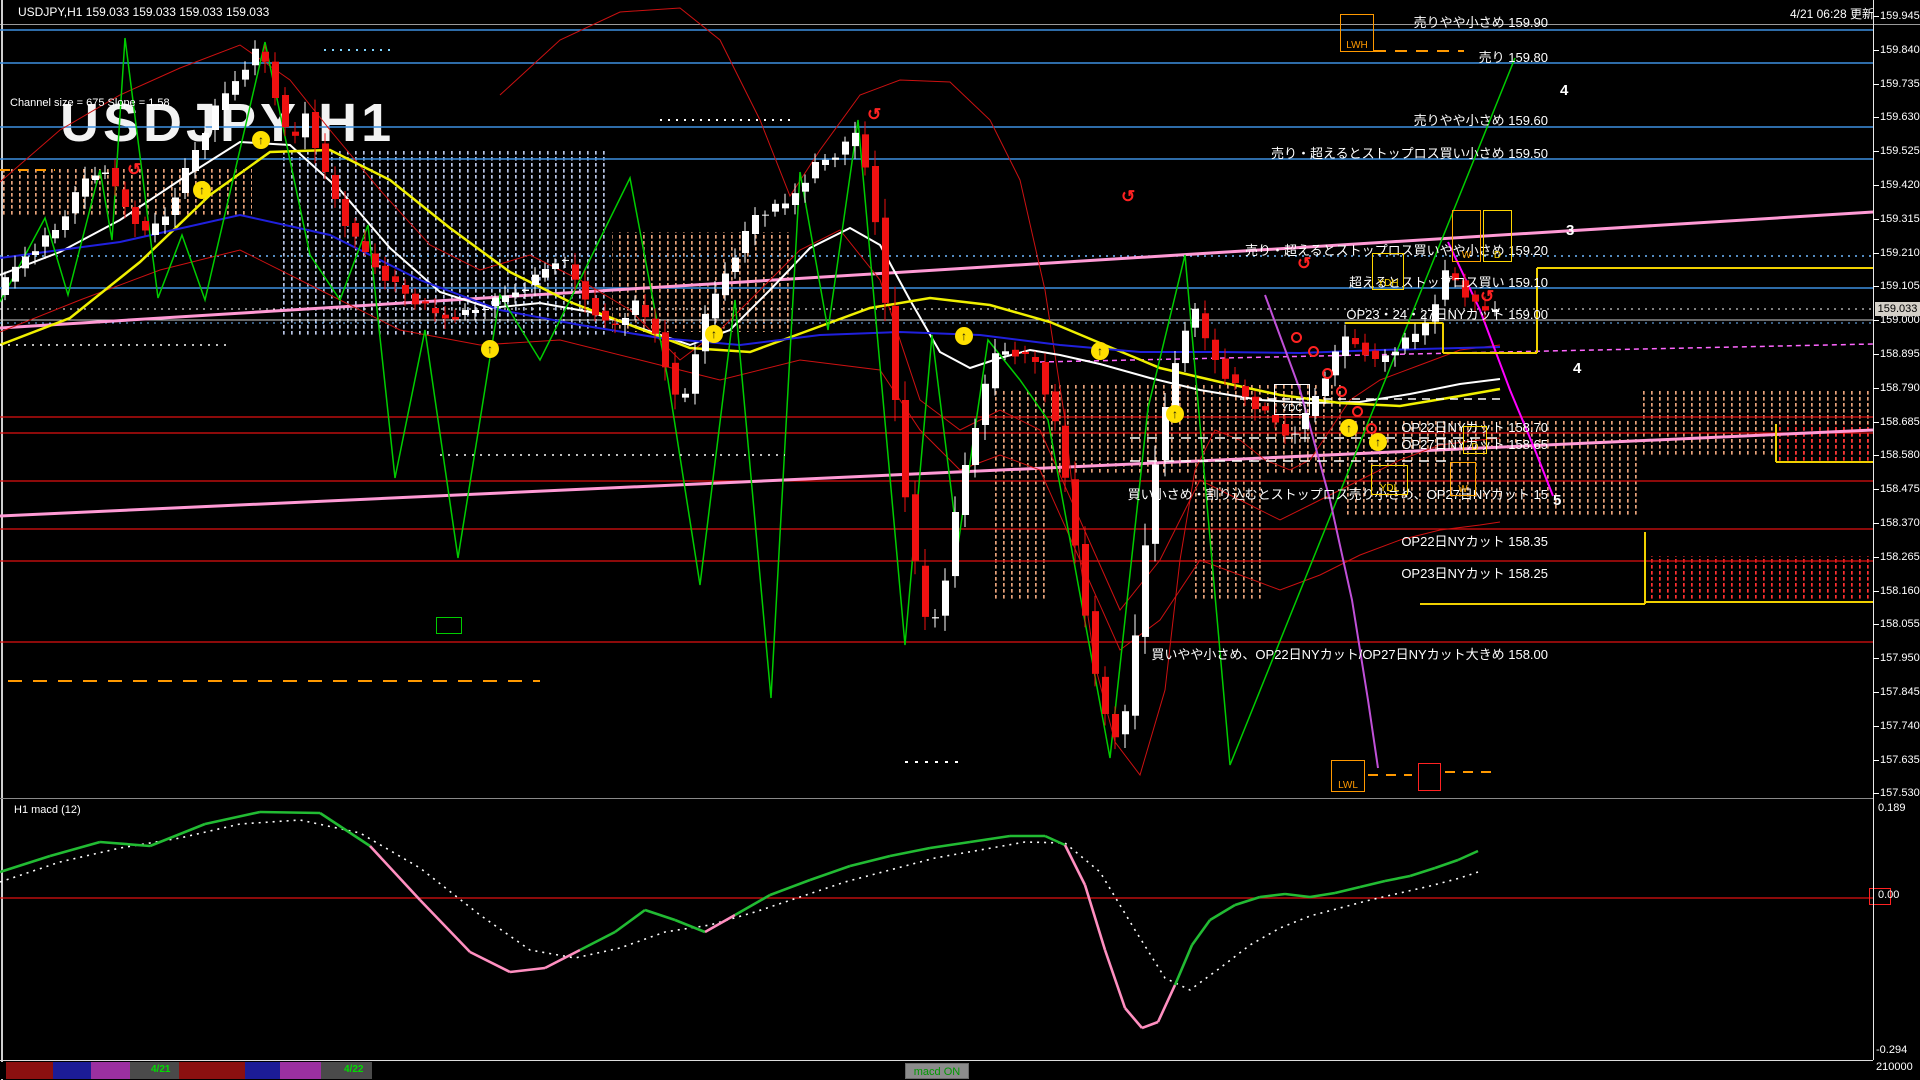  What do you see at coordinates (1570, 230) in the screenshot?
I see `wave-number-label: 3` at bounding box center [1570, 230].